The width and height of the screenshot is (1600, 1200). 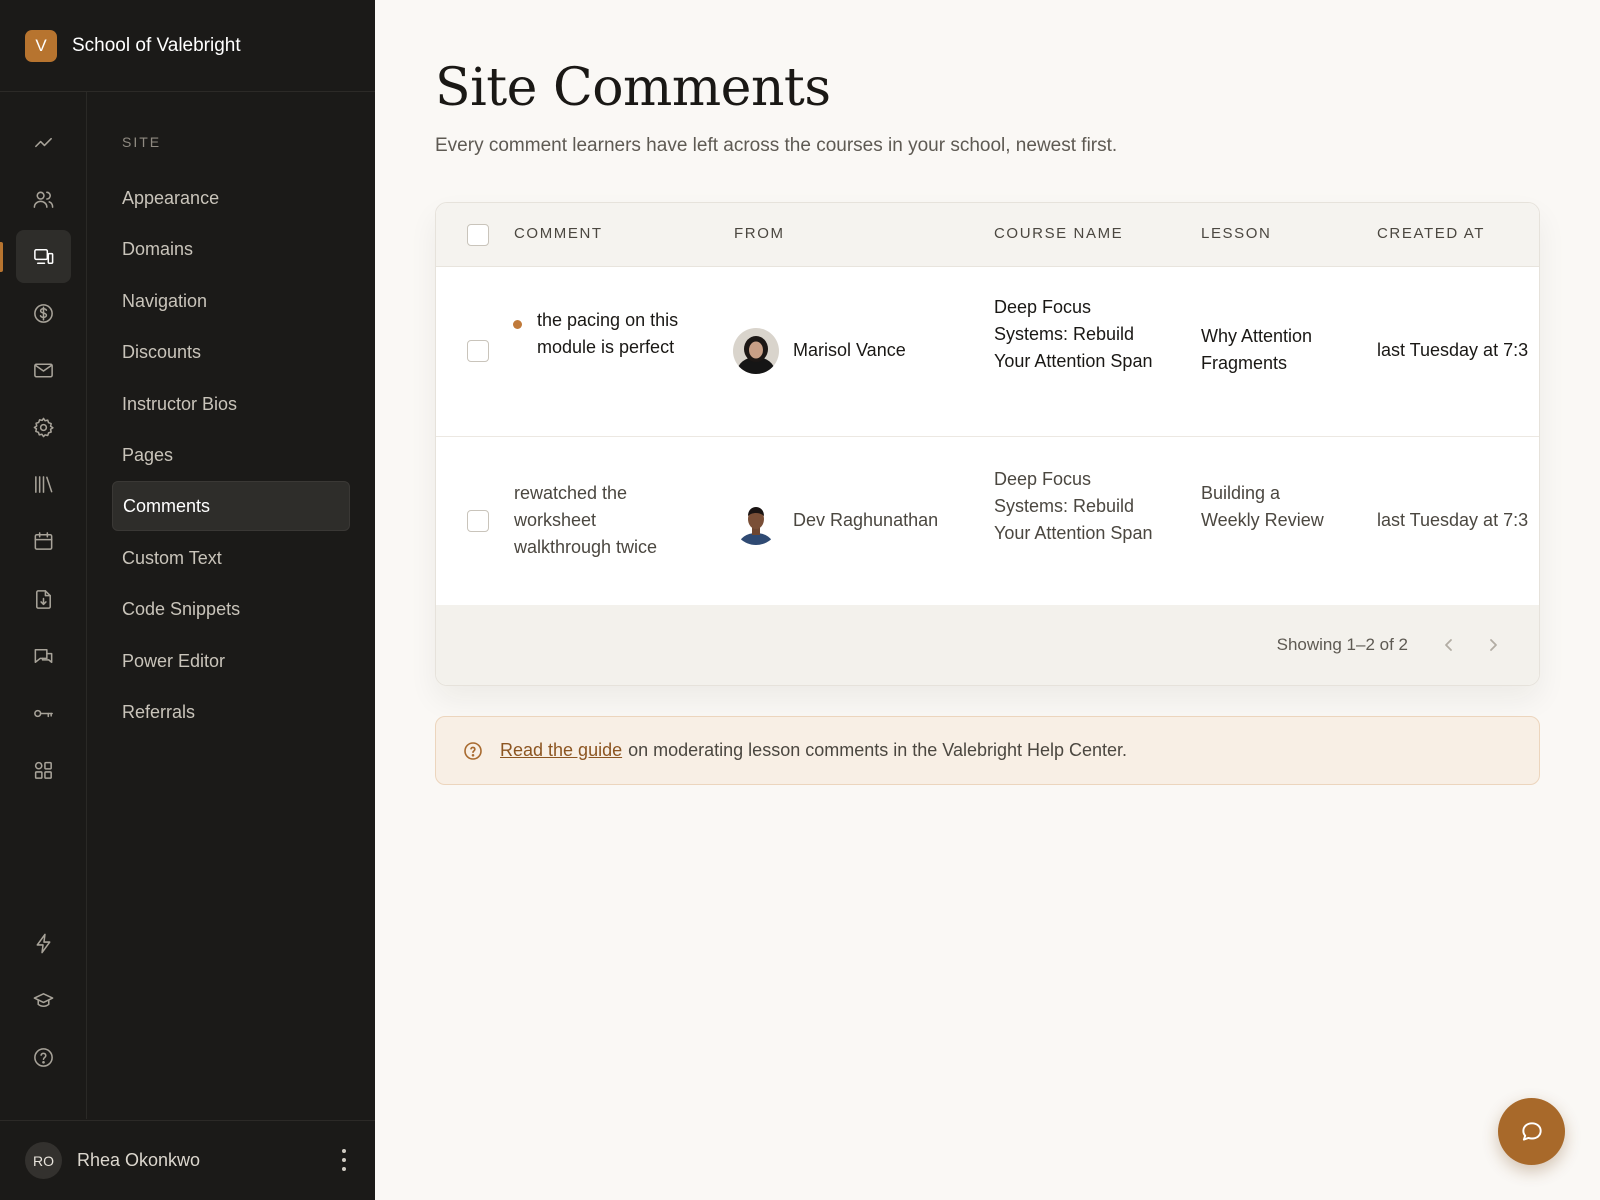 What do you see at coordinates (231, 609) in the screenshot?
I see `submenu-item-code-snippets: Code Snippets` at bounding box center [231, 609].